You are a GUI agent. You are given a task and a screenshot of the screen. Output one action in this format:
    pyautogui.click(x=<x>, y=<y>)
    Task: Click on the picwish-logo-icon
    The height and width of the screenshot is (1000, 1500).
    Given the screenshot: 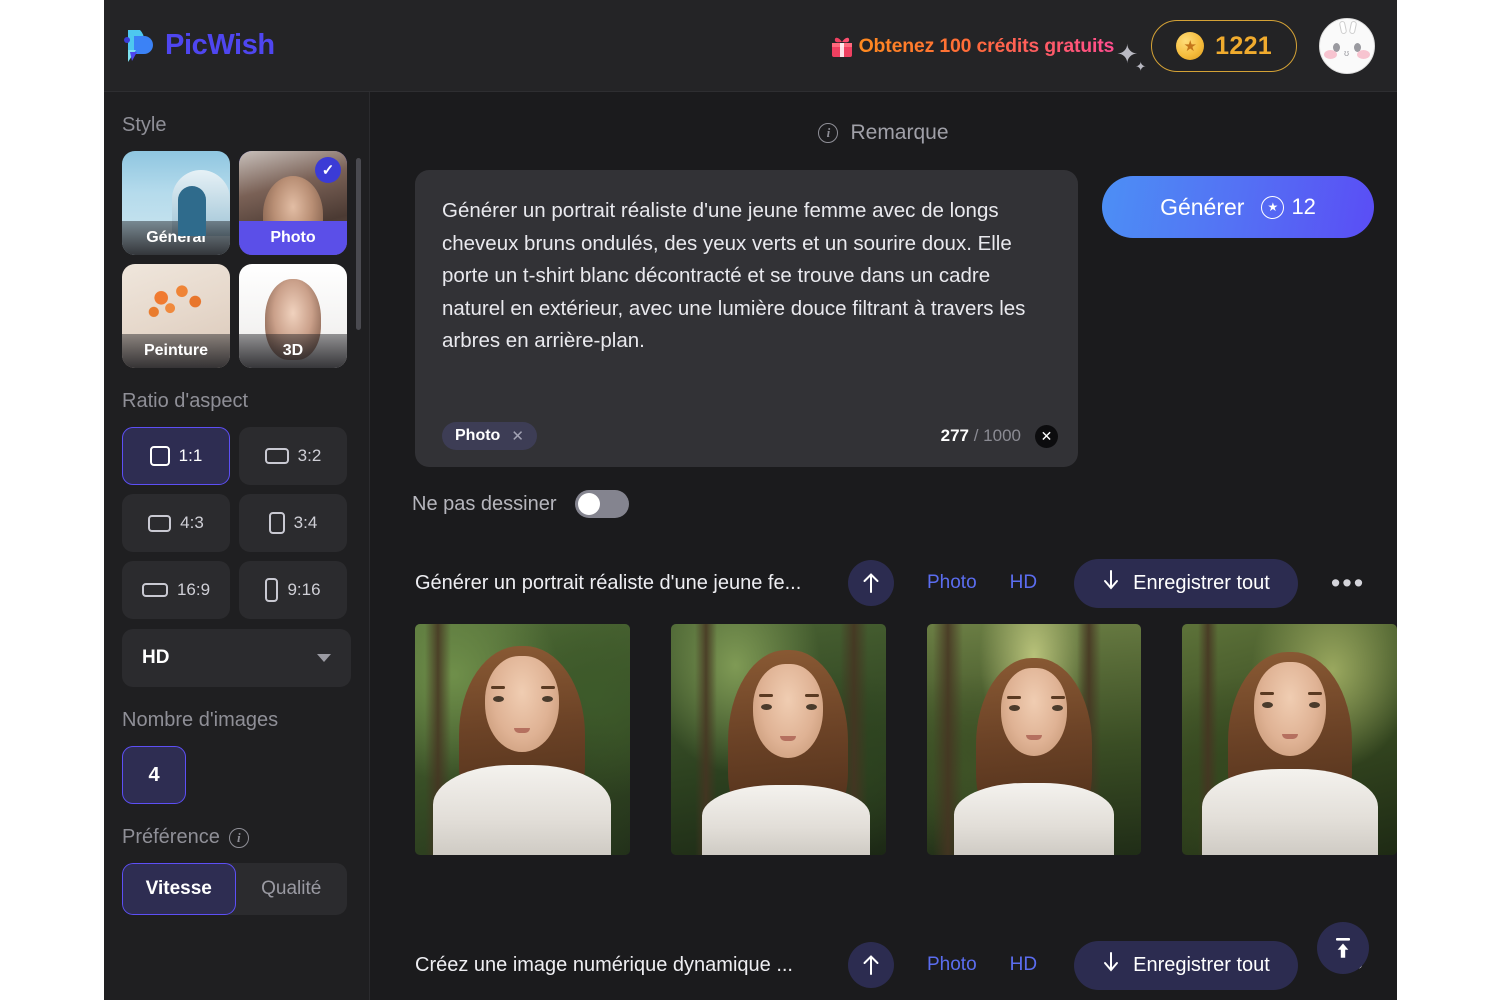 What is the action you would take?
    pyautogui.click(x=137, y=46)
    